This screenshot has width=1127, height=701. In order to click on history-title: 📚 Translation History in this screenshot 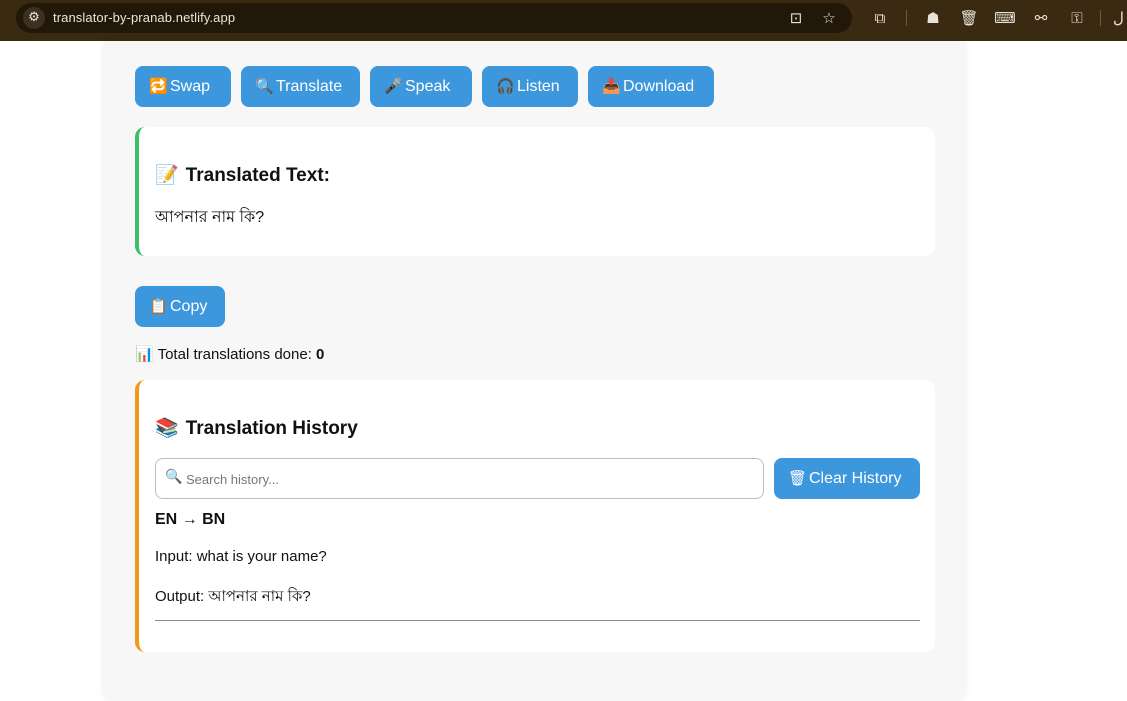, I will do `click(256, 428)`.